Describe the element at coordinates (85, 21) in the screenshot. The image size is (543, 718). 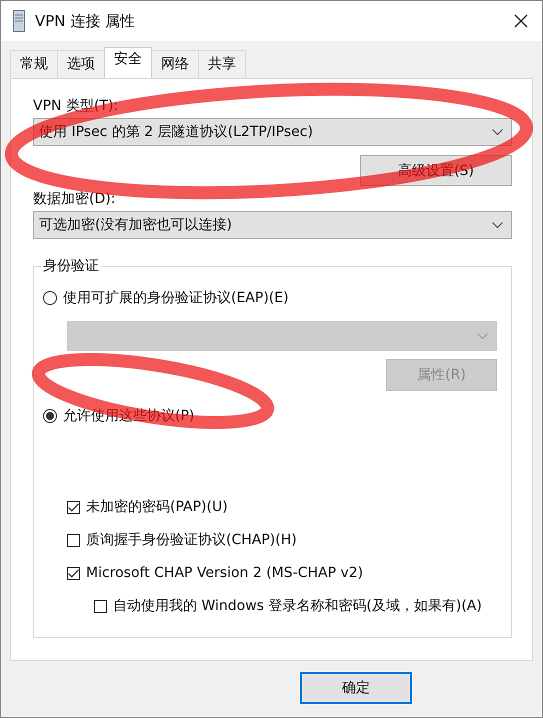
I see `window-title: VPN 连接 属性` at that location.